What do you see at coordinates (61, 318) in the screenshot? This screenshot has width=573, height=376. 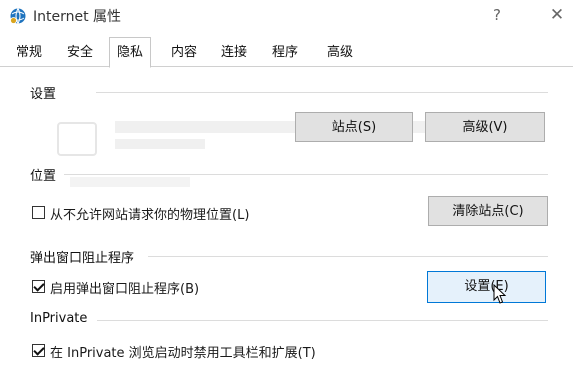 I see `inprivate-group-label: InPrivate` at bounding box center [61, 318].